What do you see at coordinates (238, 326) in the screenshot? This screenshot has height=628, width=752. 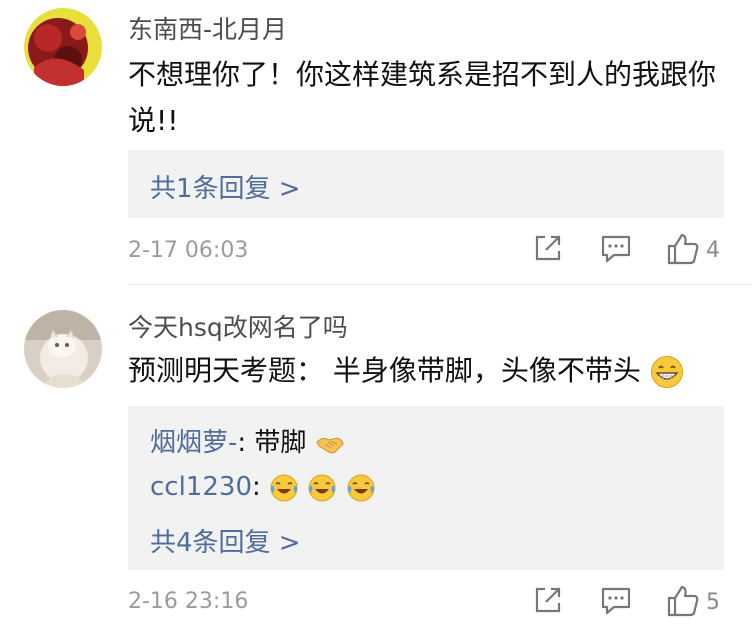 I see `username: 今天hsq改网名了吗` at bounding box center [238, 326].